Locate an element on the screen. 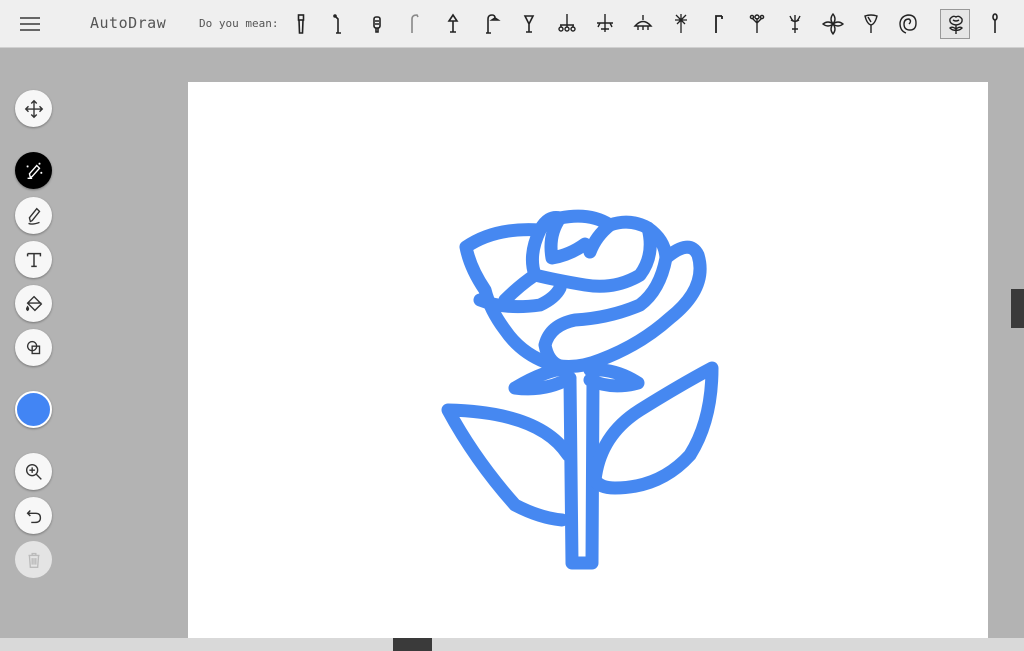 The image size is (1024, 651). paint-bucket-icon is located at coordinates (33, 303).